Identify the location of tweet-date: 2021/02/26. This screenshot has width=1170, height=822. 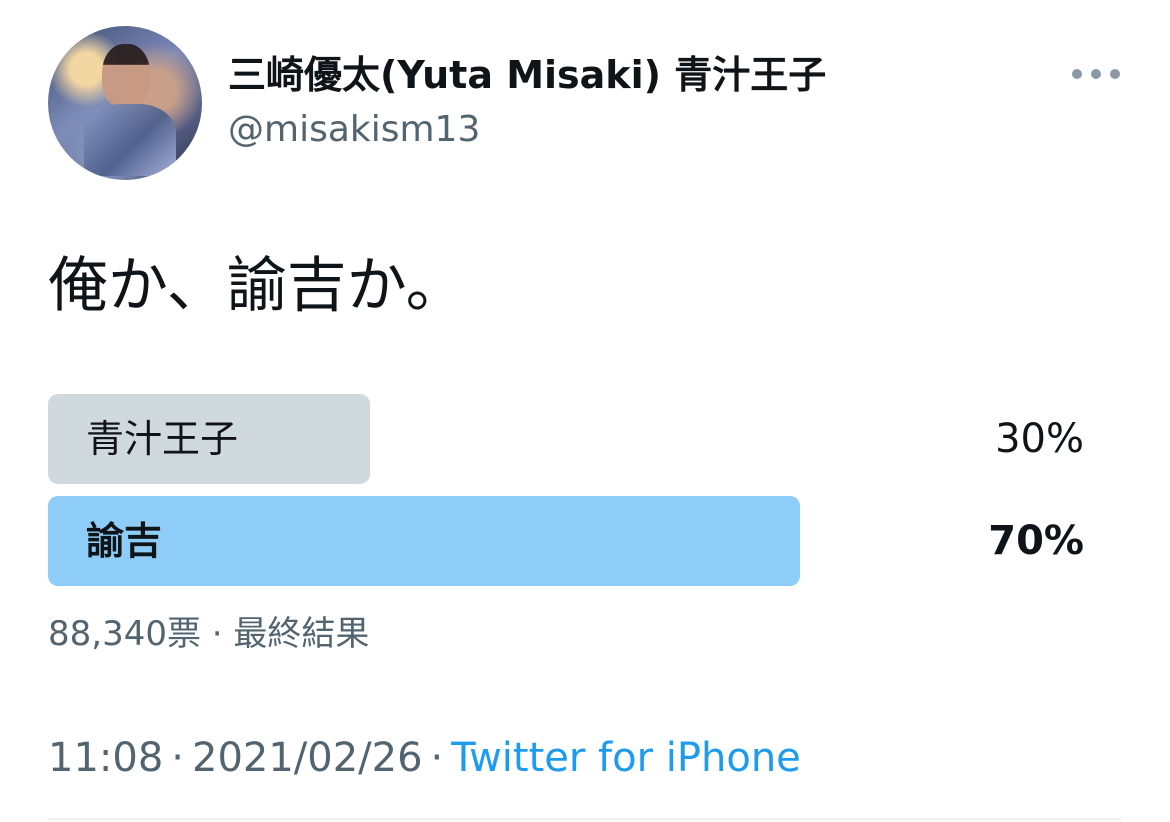
(307, 758).